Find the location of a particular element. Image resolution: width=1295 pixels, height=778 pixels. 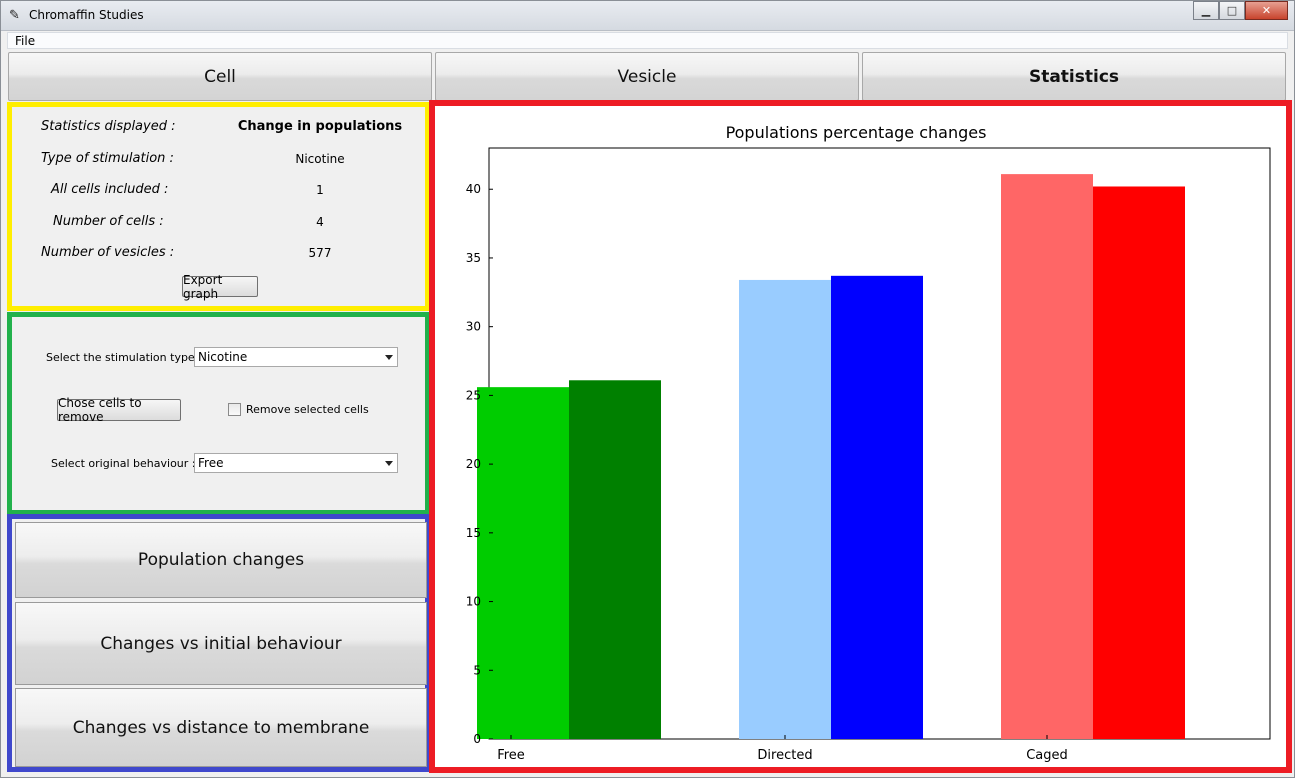

y-tick-label: 25 is located at coordinates (473, 395).